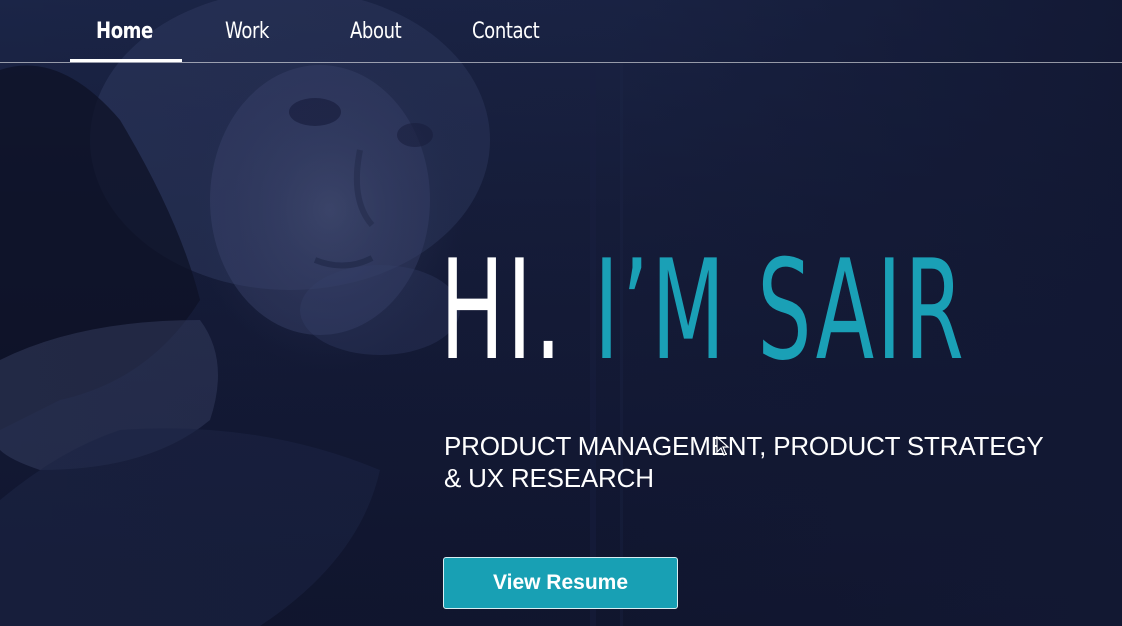 This screenshot has height=626, width=1122. I want to click on top-navigation: Home Work About Contact, so click(561, 31).